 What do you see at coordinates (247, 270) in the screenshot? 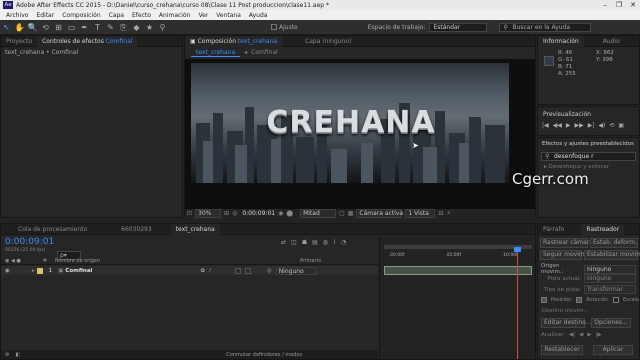
I see `layer-switch-adjust` at bounding box center [247, 270].